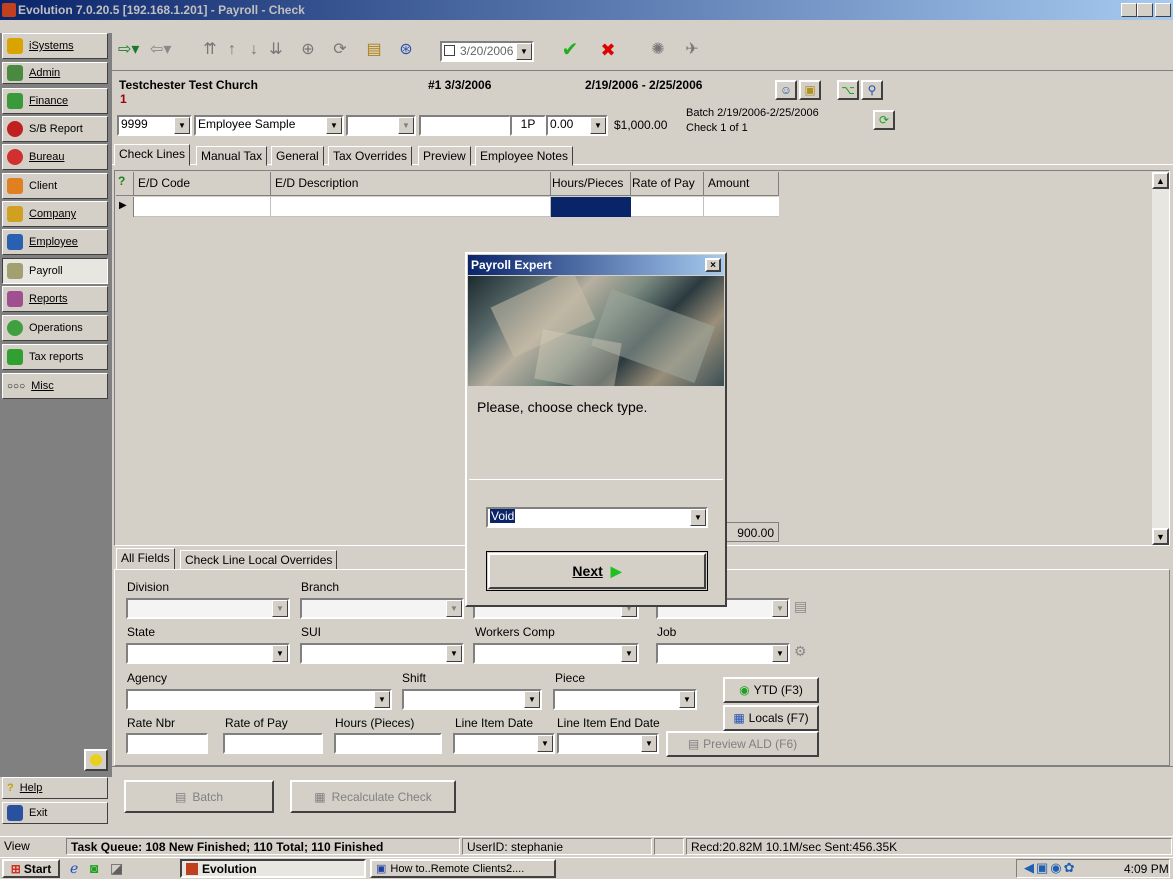 The image size is (1173, 879). Describe the element at coordinates (374, 50) in the screenshot. I see `print-icon: ▤` at that location.